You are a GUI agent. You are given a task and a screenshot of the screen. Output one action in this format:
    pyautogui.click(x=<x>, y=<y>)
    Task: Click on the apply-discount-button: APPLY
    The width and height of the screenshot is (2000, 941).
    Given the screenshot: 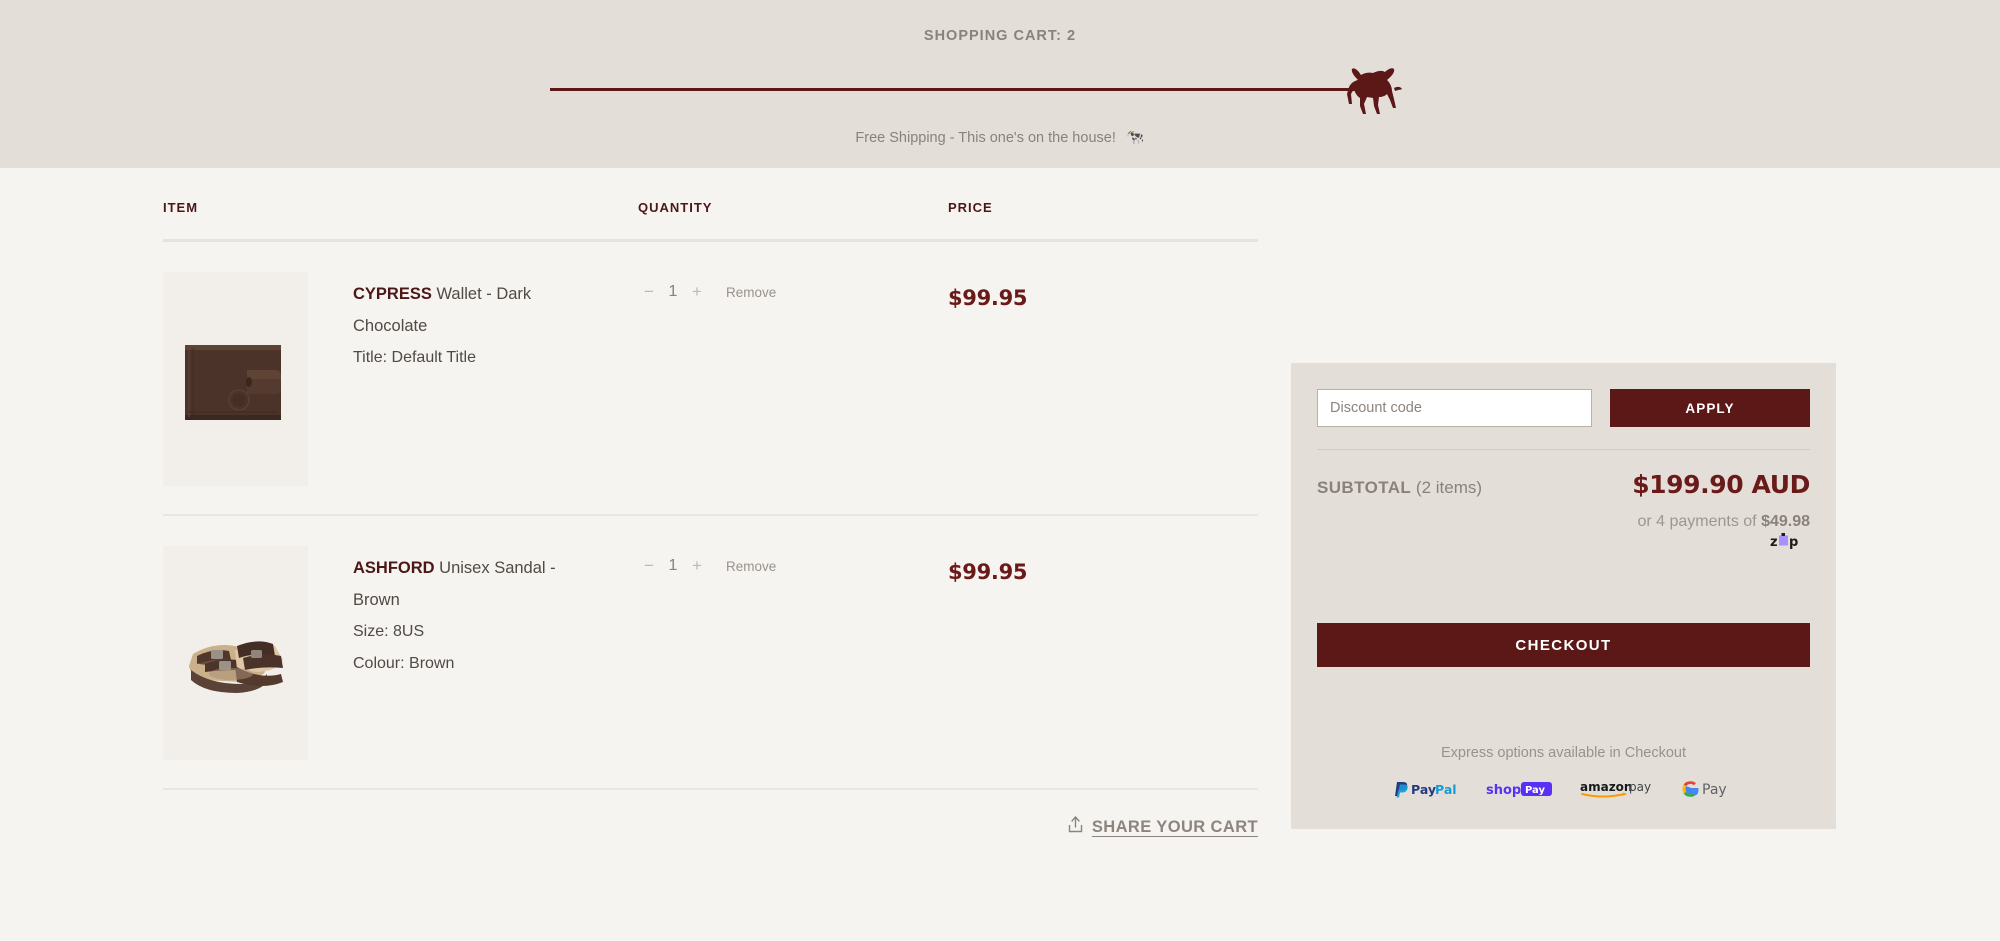 What is the action you would take?
    pyautogui.click(x=1710, y=408)
    